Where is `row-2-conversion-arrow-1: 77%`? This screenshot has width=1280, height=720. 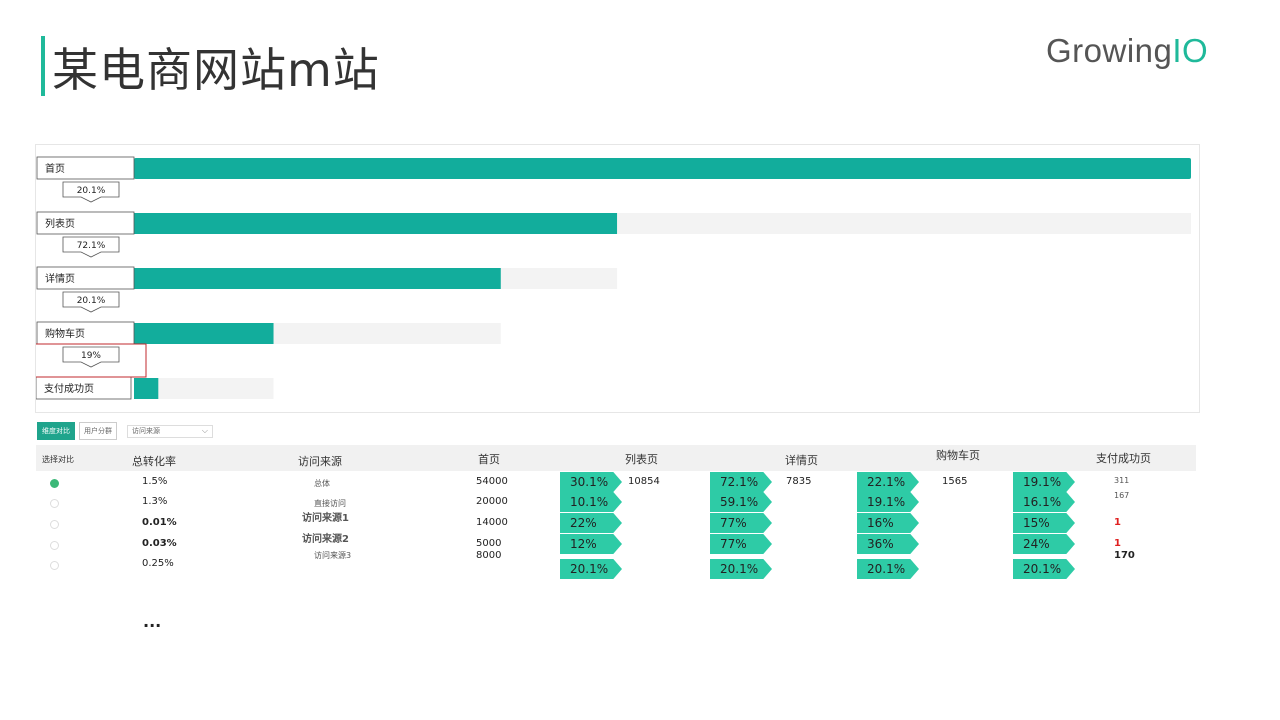 row-2-conversion-arrow-1: 77% is located at coordinates (741, 523).